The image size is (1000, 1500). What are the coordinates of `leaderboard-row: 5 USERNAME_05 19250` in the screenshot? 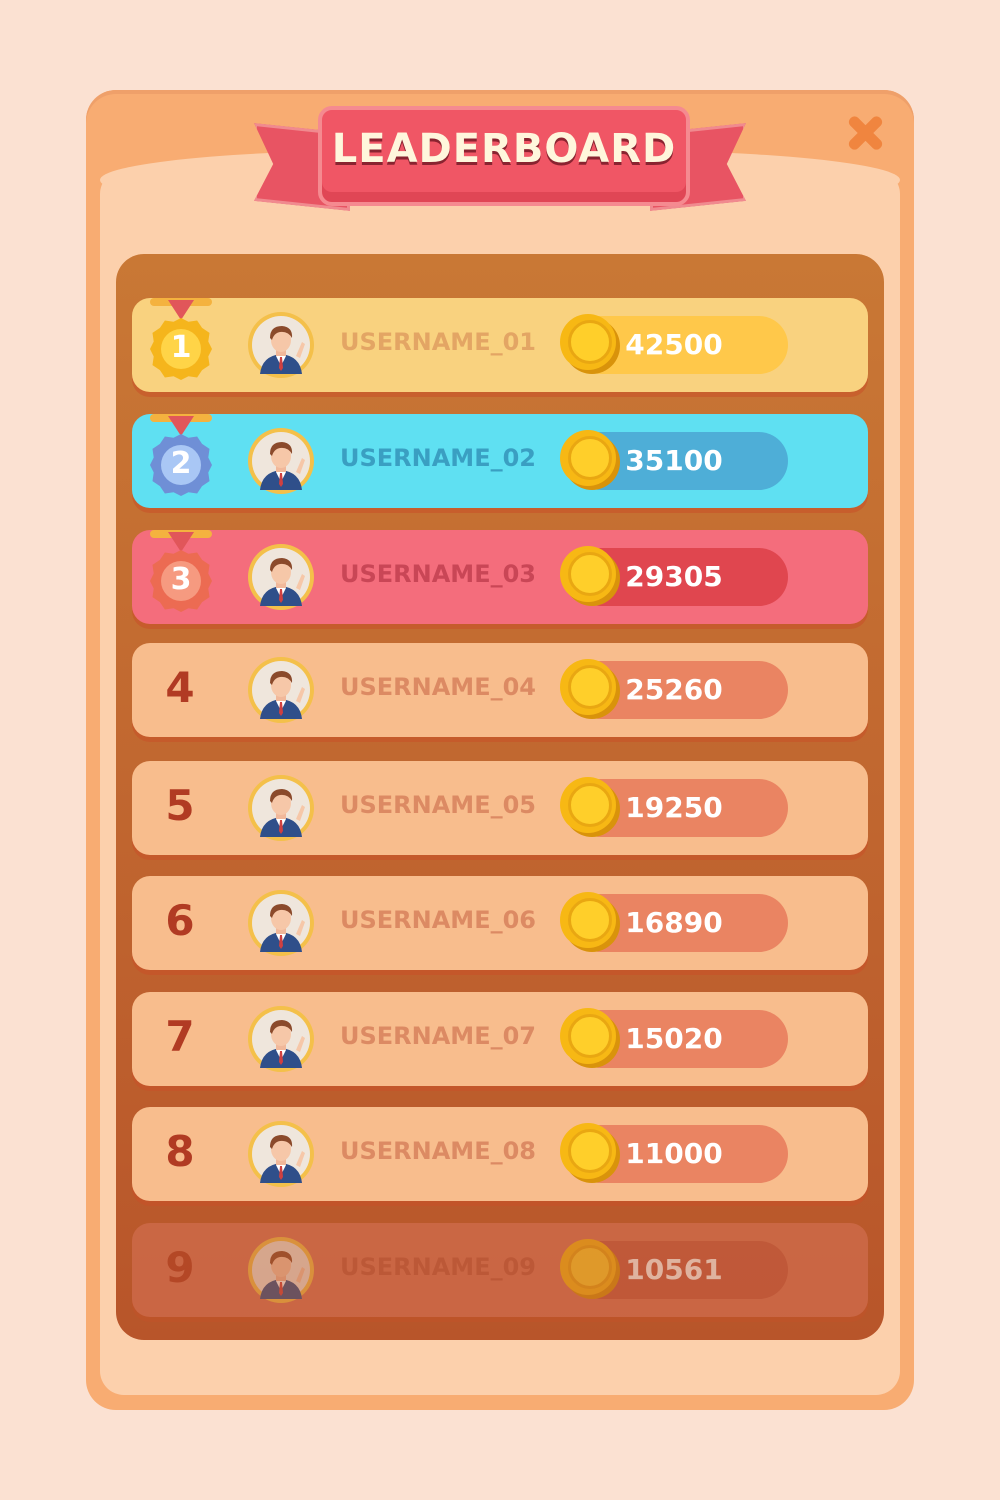 It's located at (500, 810).